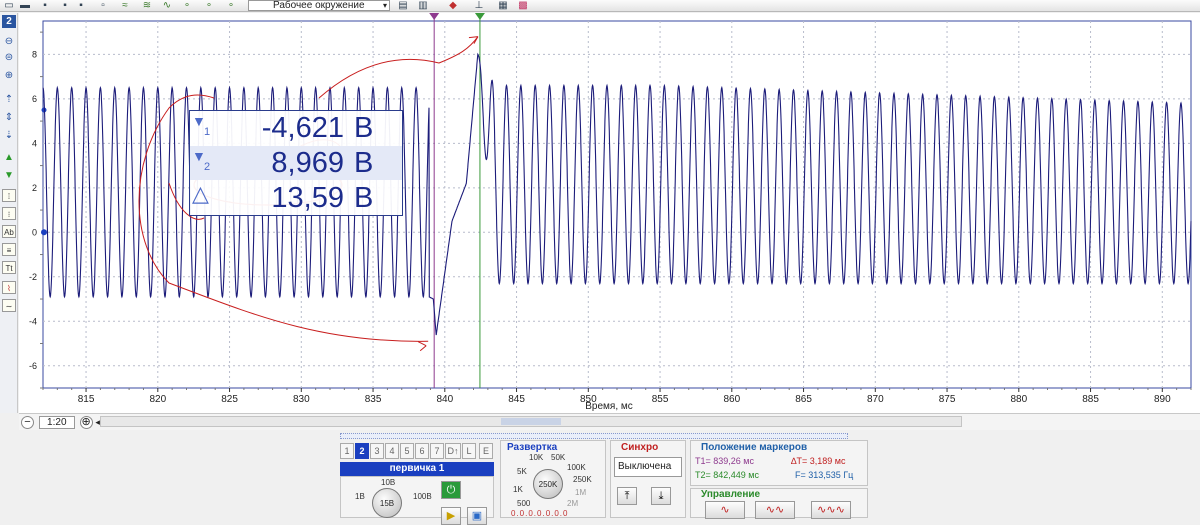 The image size is (1200, 525). Describe the element at coordinates (209, 5) in the screenshot. I see `channel-1-icon: ∘` at that location.